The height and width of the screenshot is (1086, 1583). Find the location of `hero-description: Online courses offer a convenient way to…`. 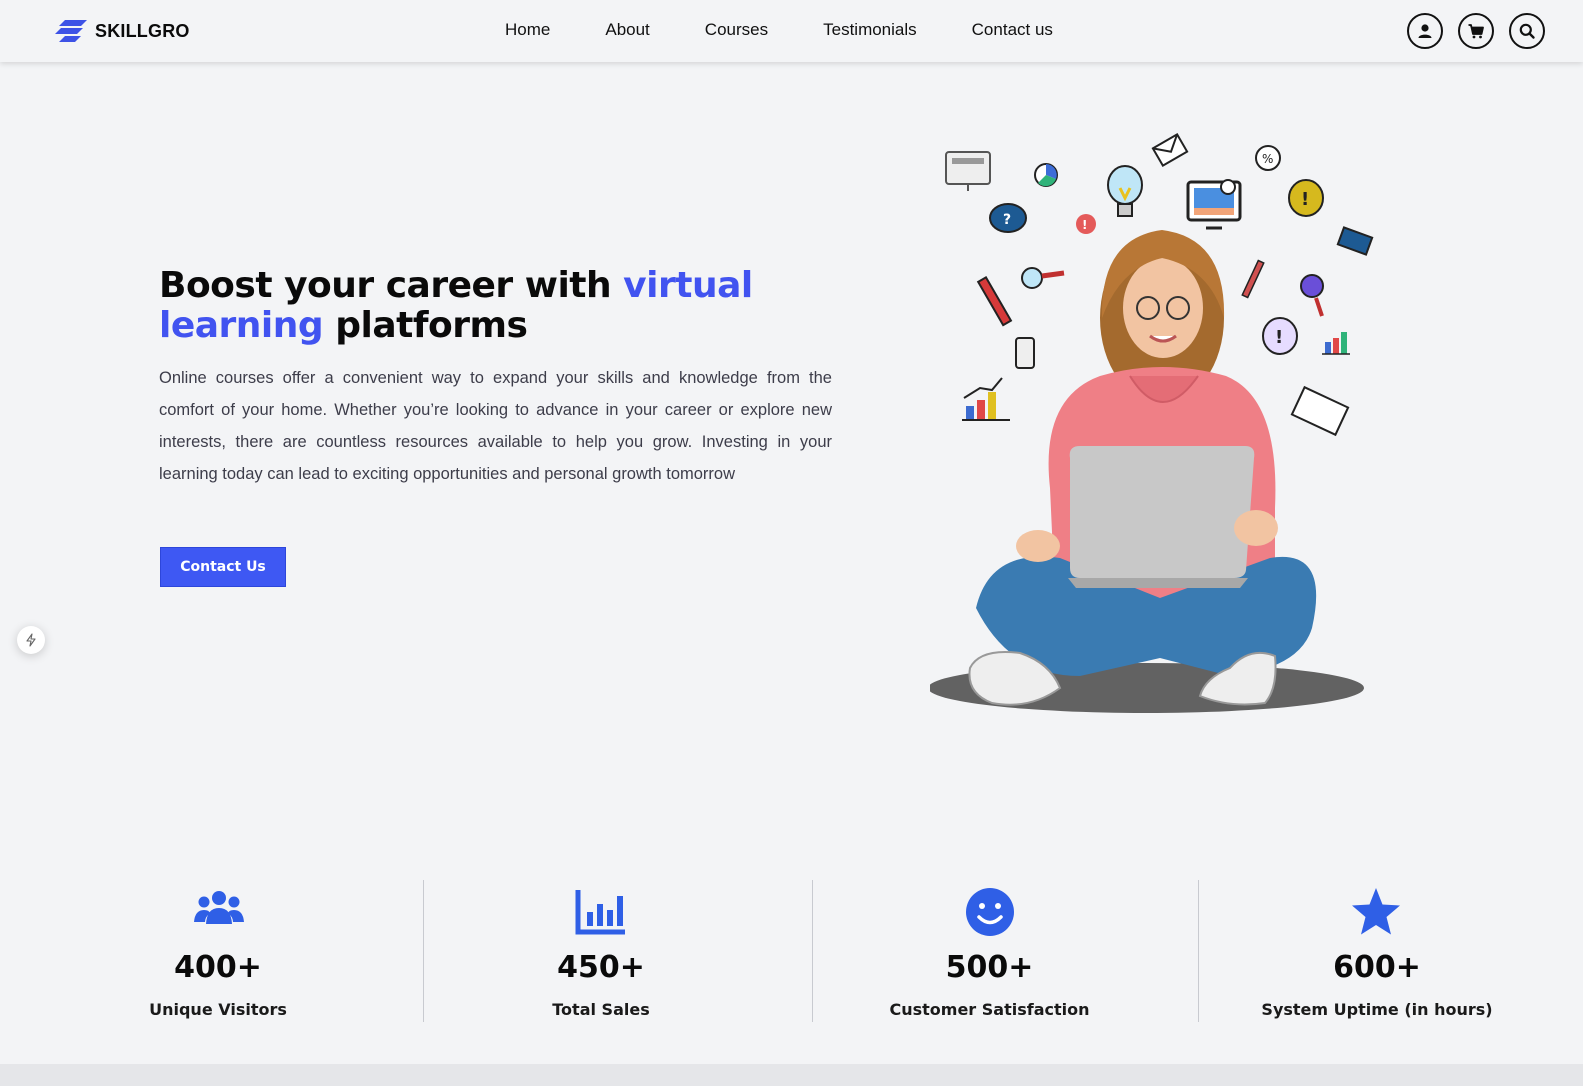

hero-description: Online courses offer a convenient way to… is located at coordinates (495, 426).